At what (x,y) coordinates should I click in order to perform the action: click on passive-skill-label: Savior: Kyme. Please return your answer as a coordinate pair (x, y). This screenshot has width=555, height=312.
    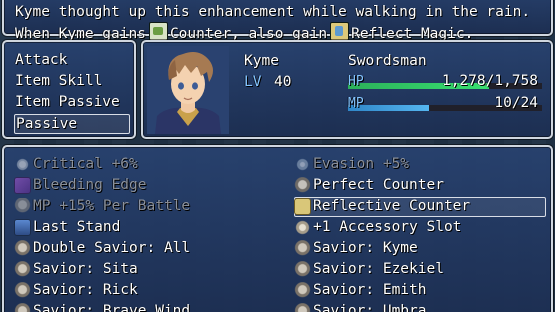
    Looking at the image, I should click on (365, 248).